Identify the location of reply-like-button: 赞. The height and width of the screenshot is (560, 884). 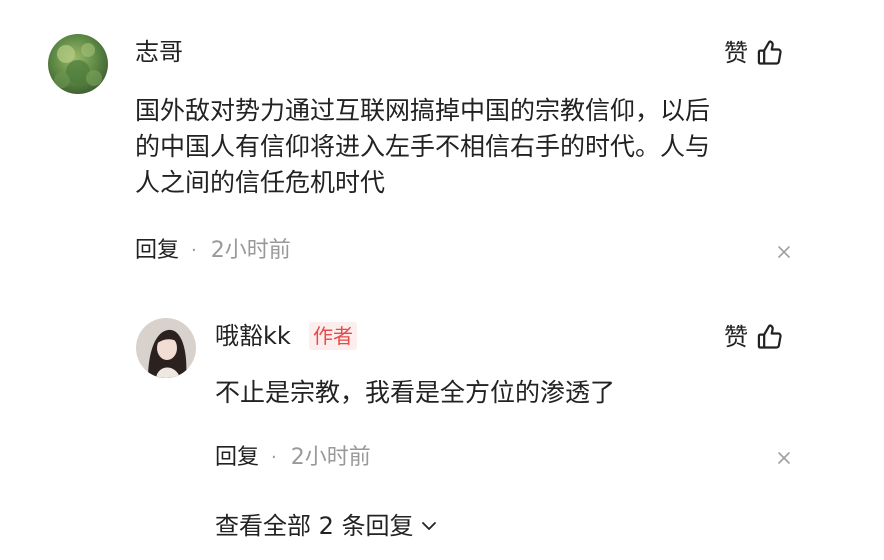
(754, 337).